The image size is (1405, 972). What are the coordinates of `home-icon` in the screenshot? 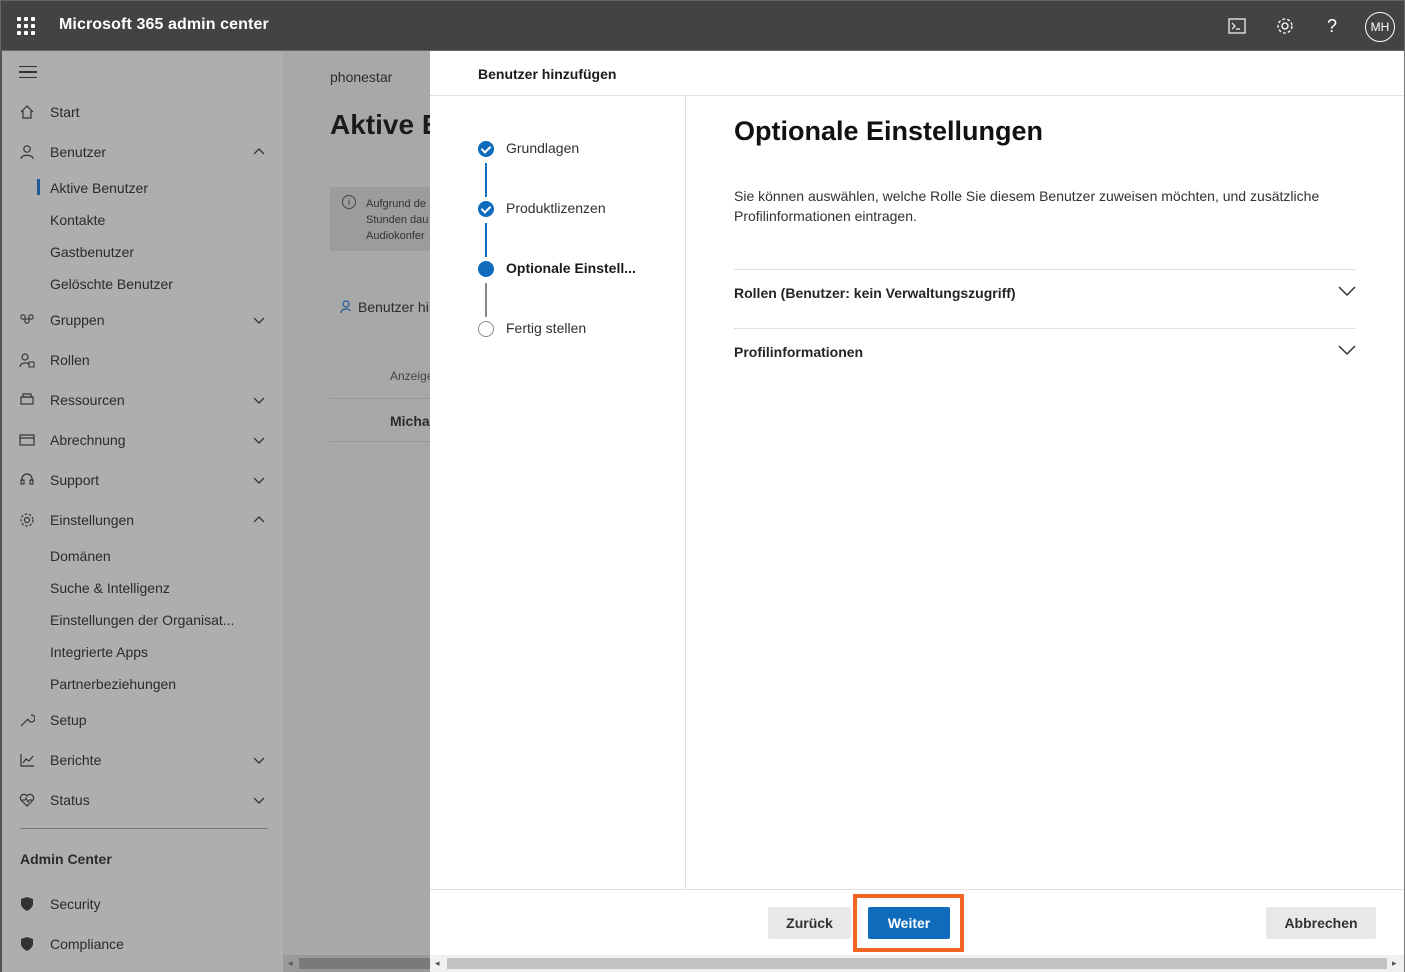 It's located at (27, 112).